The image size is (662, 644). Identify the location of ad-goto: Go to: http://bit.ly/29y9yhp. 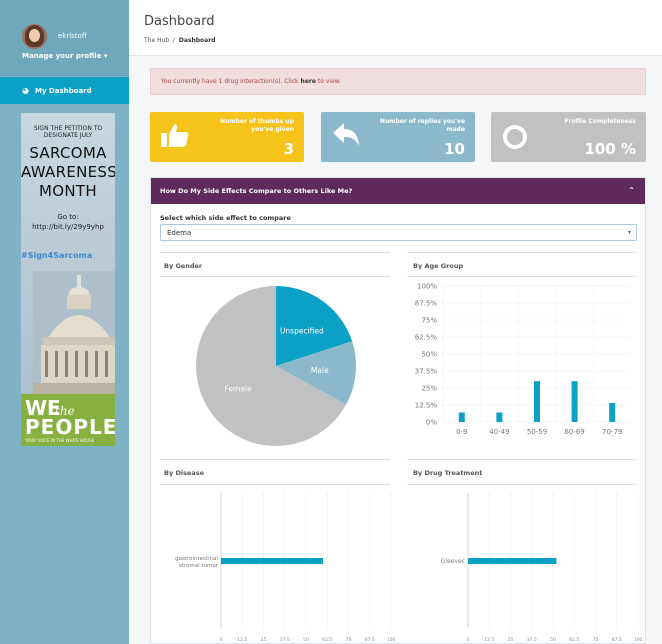
(68, 222).